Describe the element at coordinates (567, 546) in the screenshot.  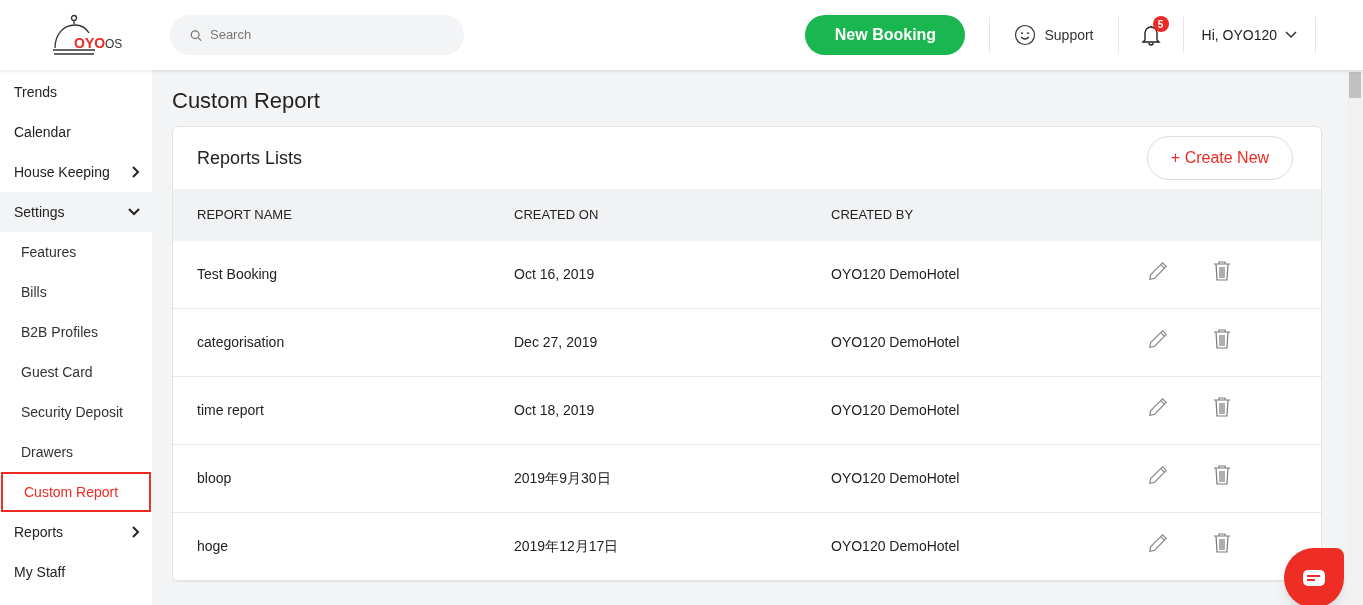
I see `table-cell-text: 2019年12月17日` at that location.